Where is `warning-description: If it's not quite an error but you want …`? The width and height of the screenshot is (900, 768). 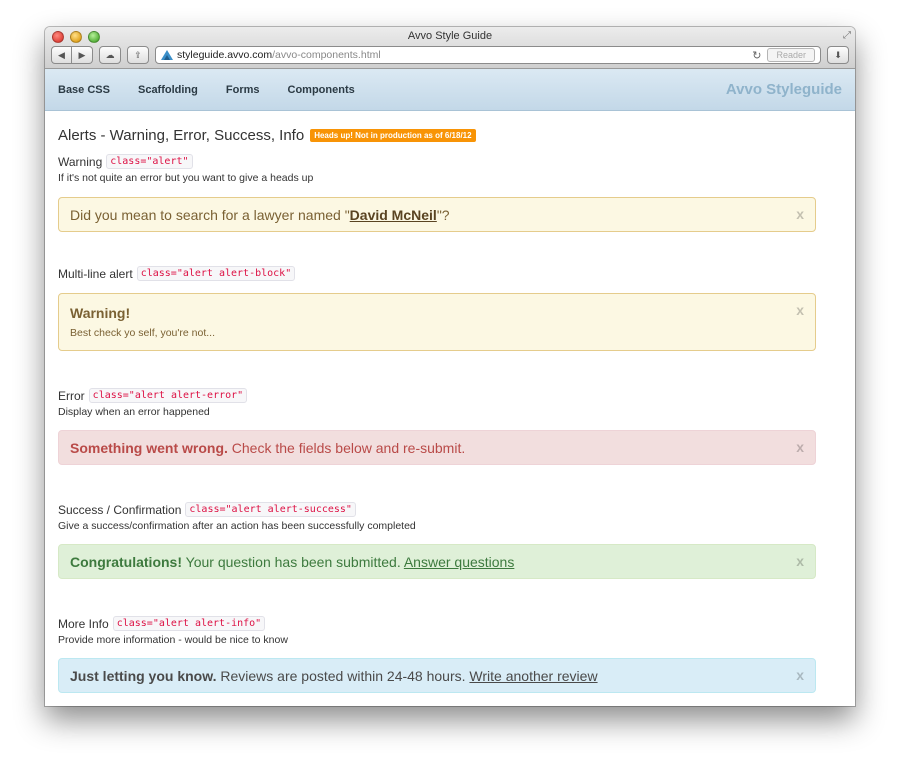 warning-description: If it's not quite an error but you want … is located at coordinates (186, 178).